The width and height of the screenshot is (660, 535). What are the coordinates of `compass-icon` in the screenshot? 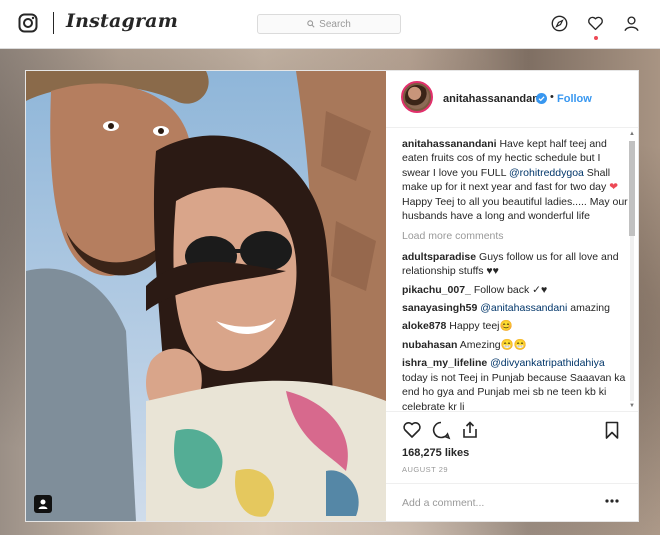 It's located at (559, 23).